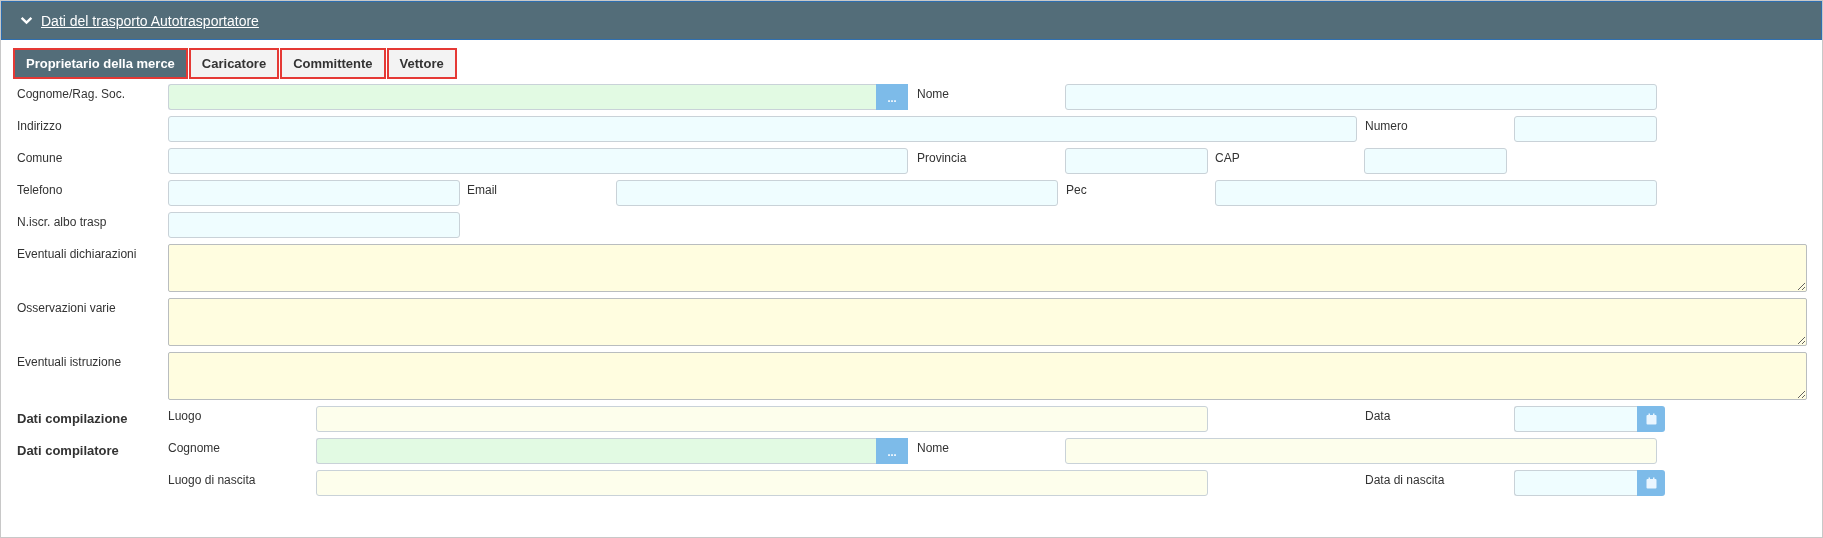 This screenshot has width=1823, height=538. What do you see at coordinates (1077, 189) in the screenshot?
I see `field-label: Pec` at bounding box center [1077, 189].